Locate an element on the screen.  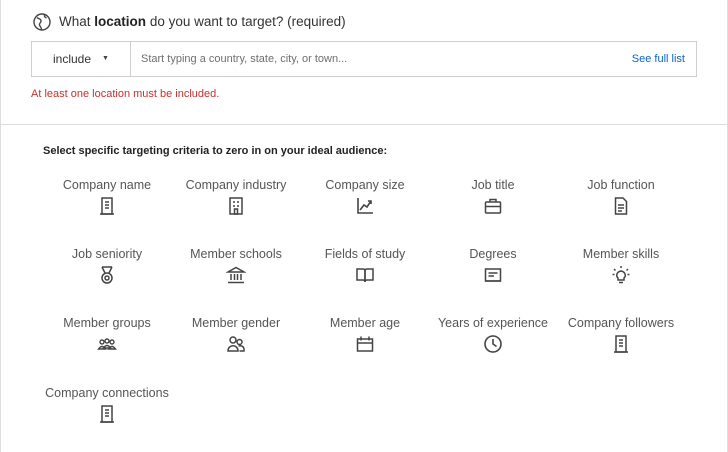
criterion-company-size: Company size is located at coordinates (365, 196).